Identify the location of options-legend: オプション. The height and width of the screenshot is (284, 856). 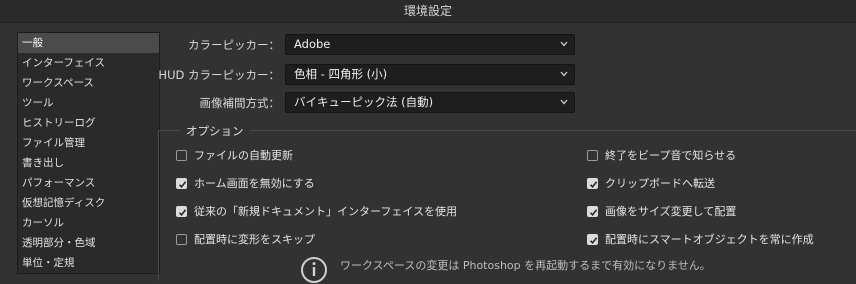
(215, 131).